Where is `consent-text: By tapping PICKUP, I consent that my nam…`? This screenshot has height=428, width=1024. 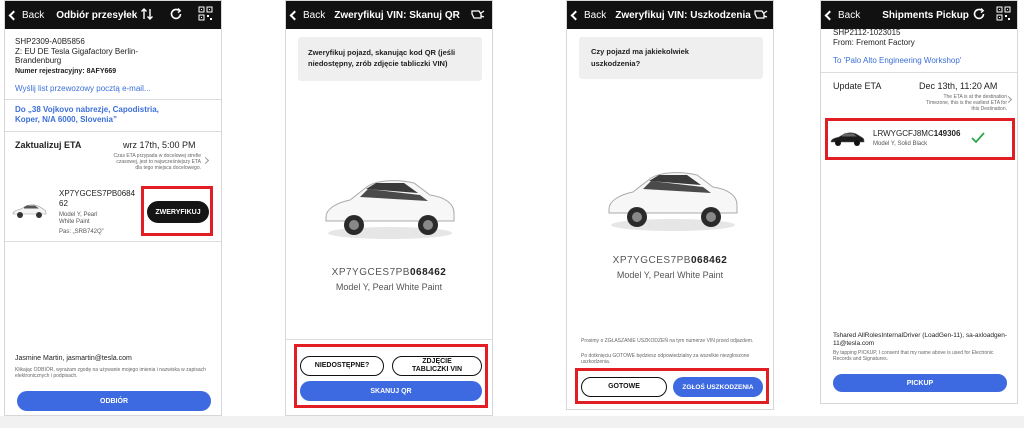 consent-text: By tapping PICKUP, I consent that my nam… is located at coordinates (913, 356).